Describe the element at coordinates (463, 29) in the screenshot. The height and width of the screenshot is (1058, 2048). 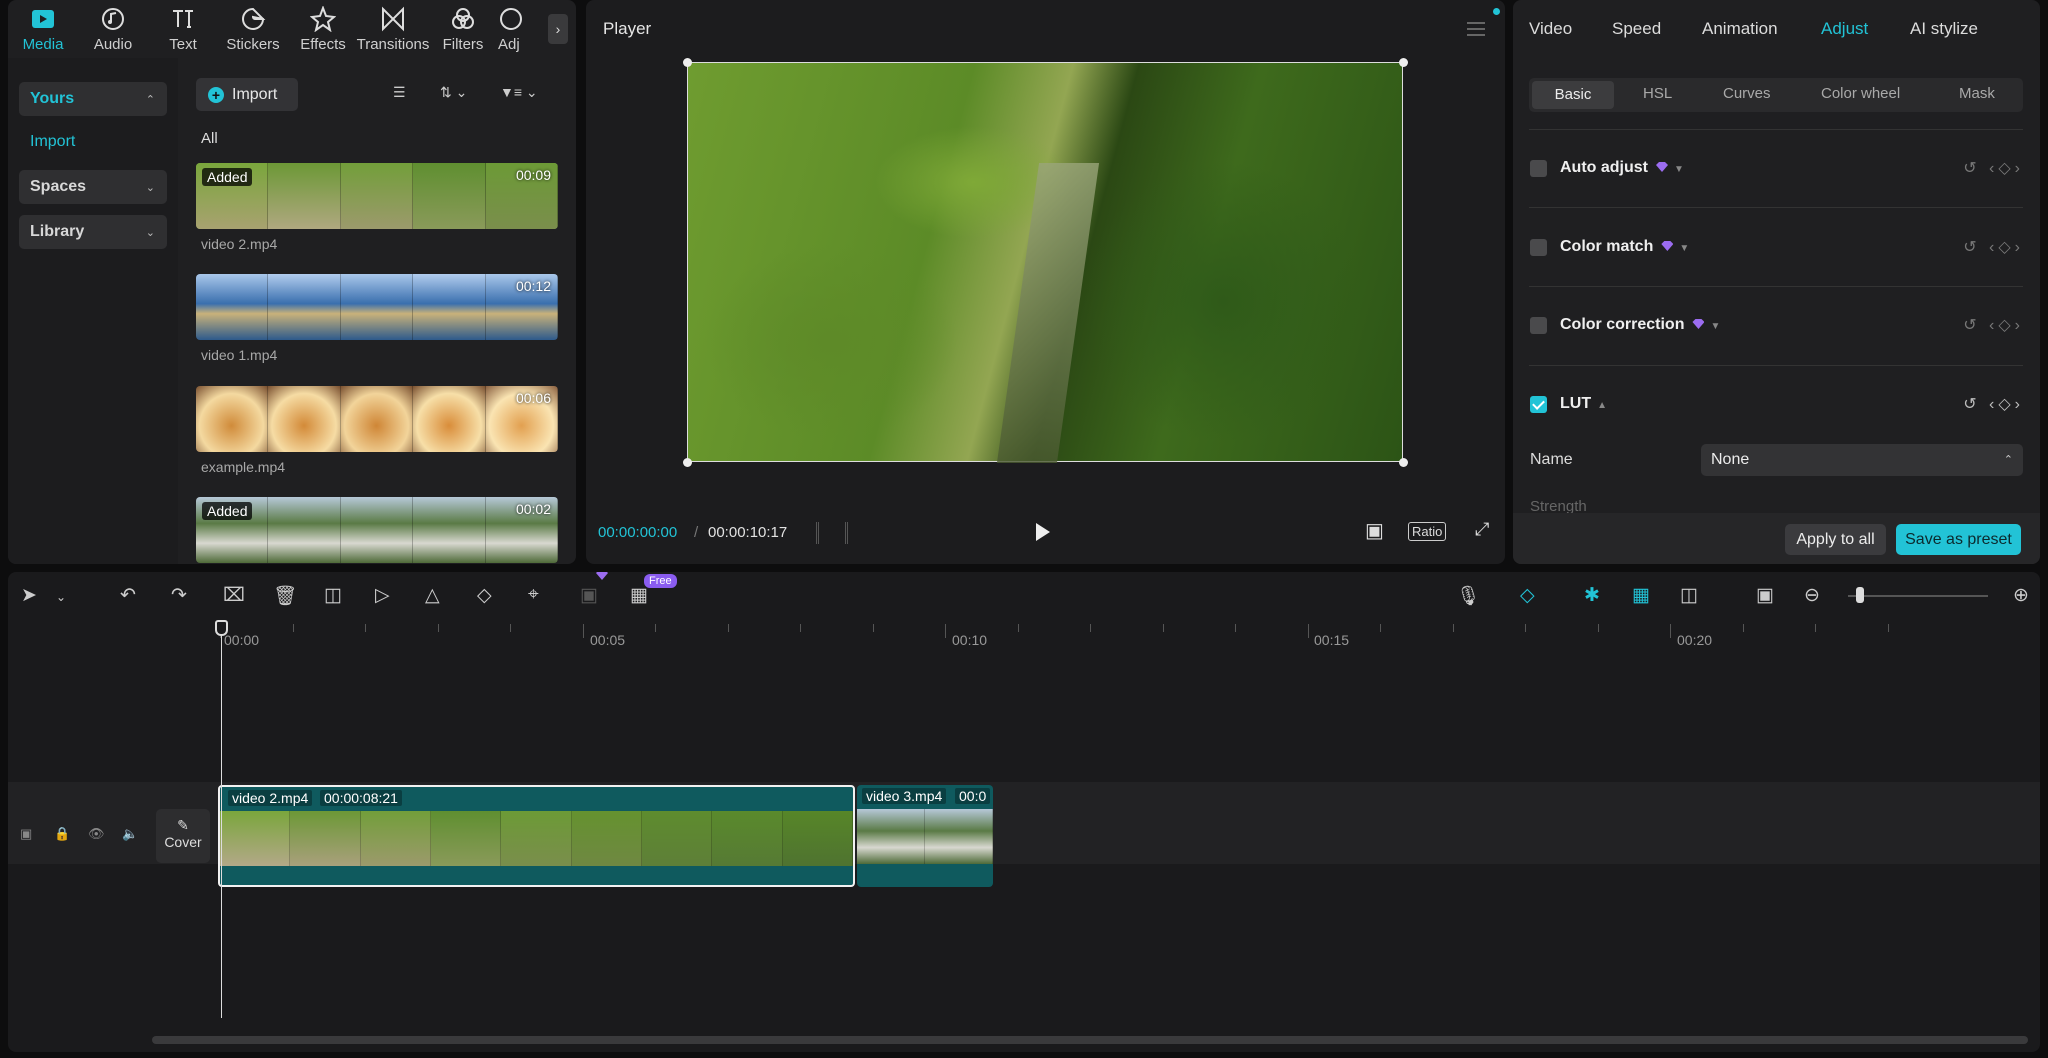
I see `tab-filters: Filters` at that location.